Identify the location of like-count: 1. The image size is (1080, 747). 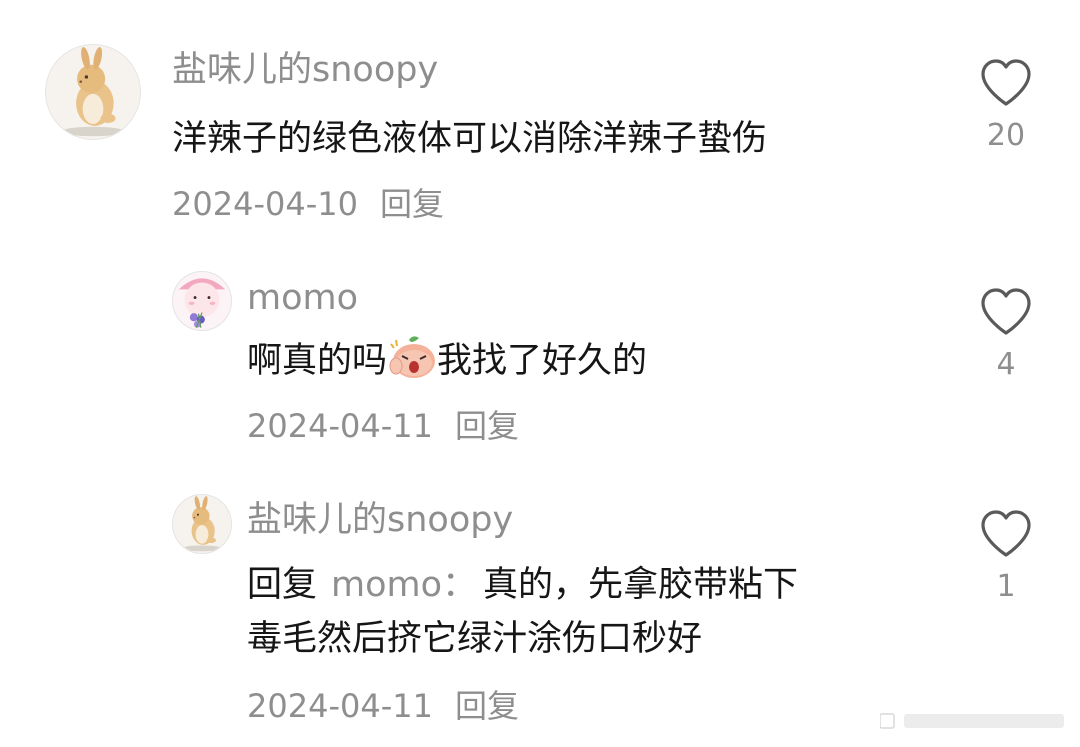
(1006, 586).